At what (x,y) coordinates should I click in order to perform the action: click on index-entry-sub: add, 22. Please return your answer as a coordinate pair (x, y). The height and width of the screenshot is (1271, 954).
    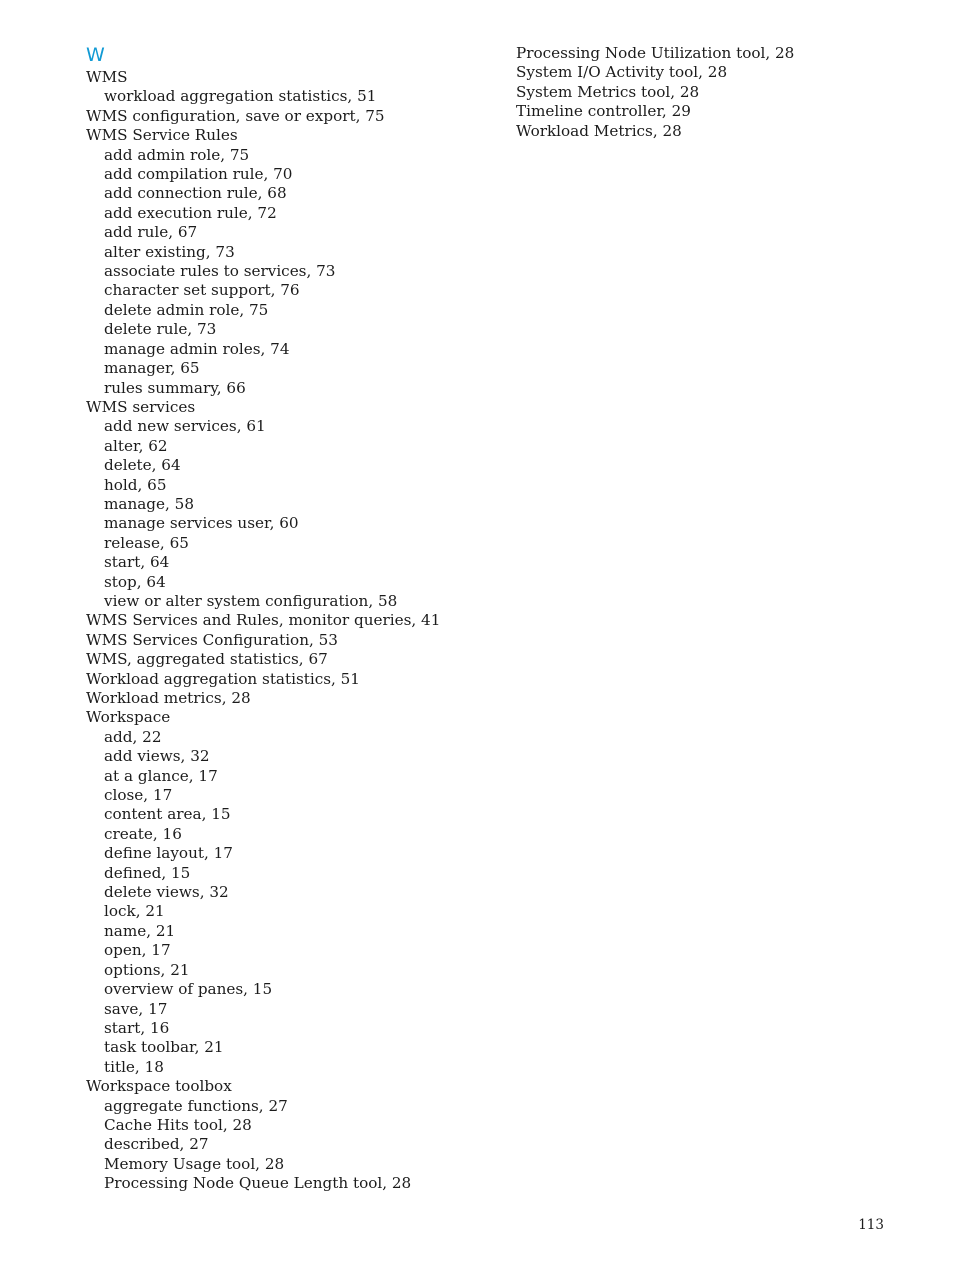
    Looking at the image, I should click on (133, 736).